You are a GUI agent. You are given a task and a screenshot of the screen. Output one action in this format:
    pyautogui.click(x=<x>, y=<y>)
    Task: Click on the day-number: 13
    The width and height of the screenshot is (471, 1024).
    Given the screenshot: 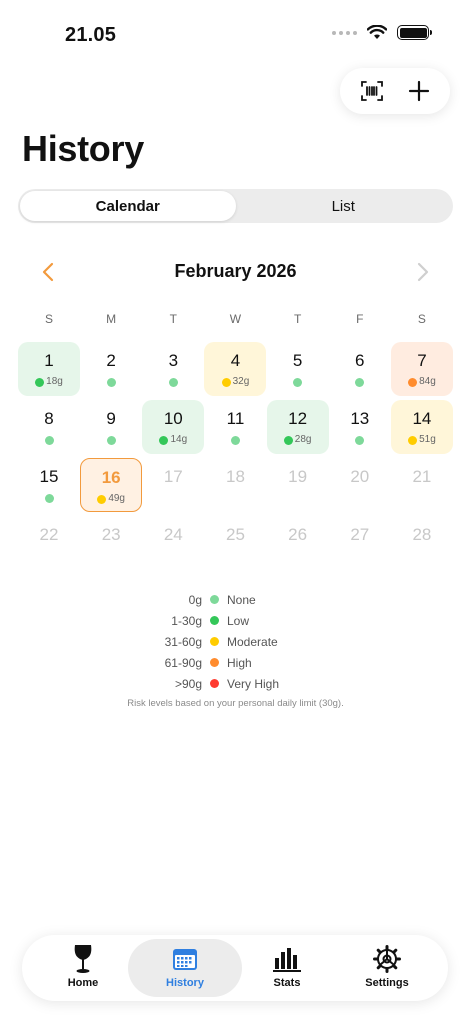 What is the action you would take?
    pyautogui.click(x=360, y=418)
    